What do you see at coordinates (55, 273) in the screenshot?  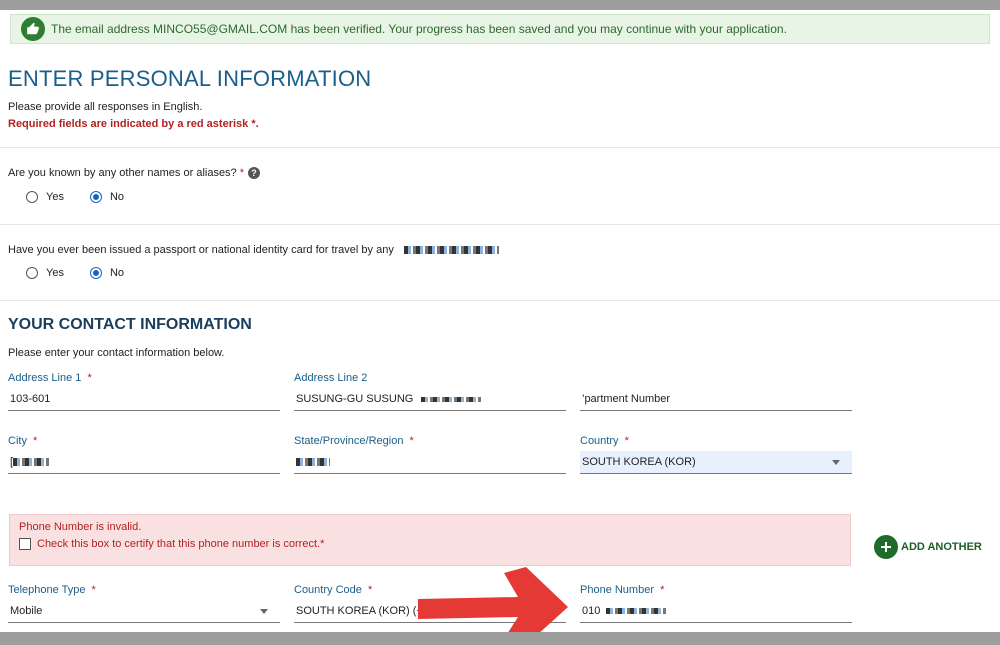 I see `passport-yes-label: Yes` at bounding box center [55, 273].